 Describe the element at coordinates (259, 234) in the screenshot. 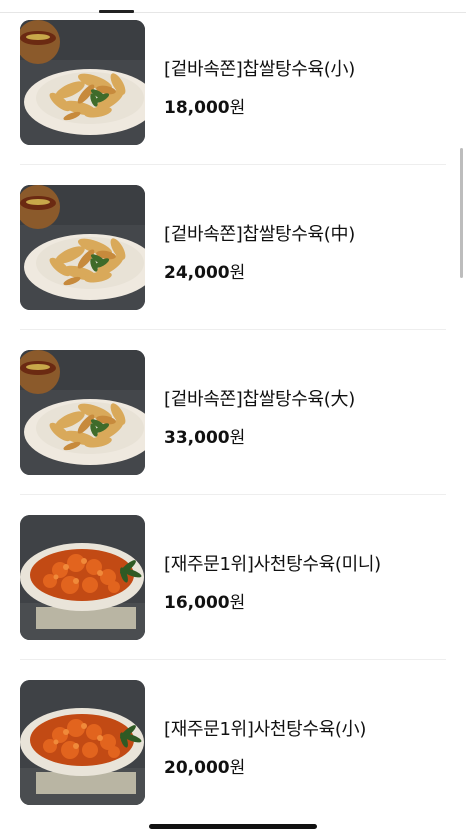

I see `menu-item-name: [겉바속쫀]찹쌀탕수육(中)` at that location.